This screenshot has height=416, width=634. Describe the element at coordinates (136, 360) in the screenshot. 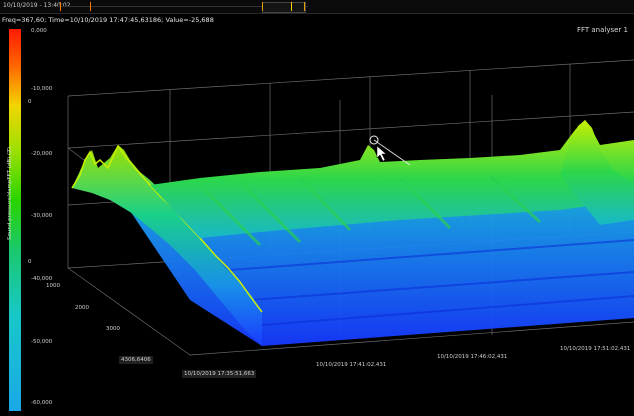

I see `freq-axis-value: 4306,6406` at that location.